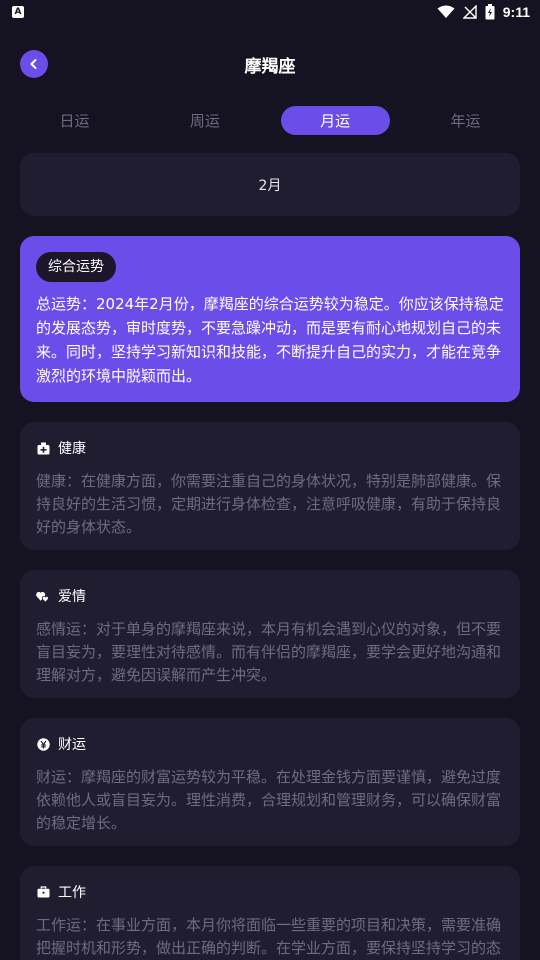  What do you see at coordinates (43, 892) in the screenshot?
I see `briefcase-icon` at bounding box center [43, 892].